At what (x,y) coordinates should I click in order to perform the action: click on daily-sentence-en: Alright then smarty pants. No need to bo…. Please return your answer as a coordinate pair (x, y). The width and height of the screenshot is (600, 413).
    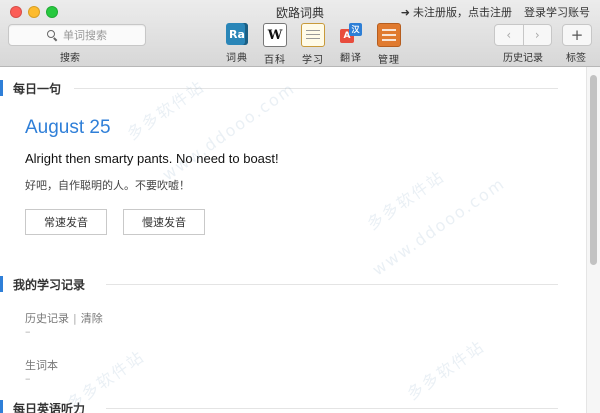
    Looking at the image, I should click on (152, 158).